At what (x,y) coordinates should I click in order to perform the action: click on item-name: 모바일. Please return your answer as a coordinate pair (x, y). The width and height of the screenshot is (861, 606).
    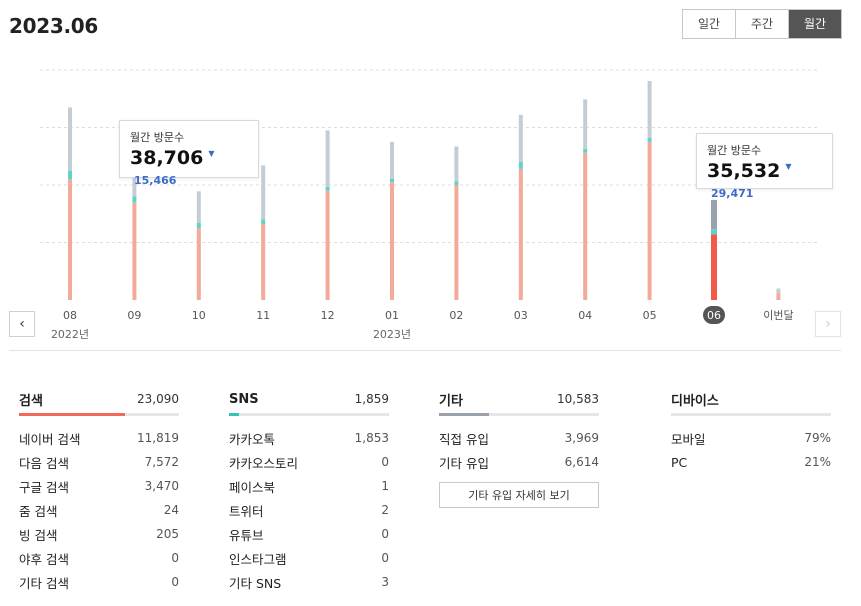
    Looking at the image, I should click on (688, 439).